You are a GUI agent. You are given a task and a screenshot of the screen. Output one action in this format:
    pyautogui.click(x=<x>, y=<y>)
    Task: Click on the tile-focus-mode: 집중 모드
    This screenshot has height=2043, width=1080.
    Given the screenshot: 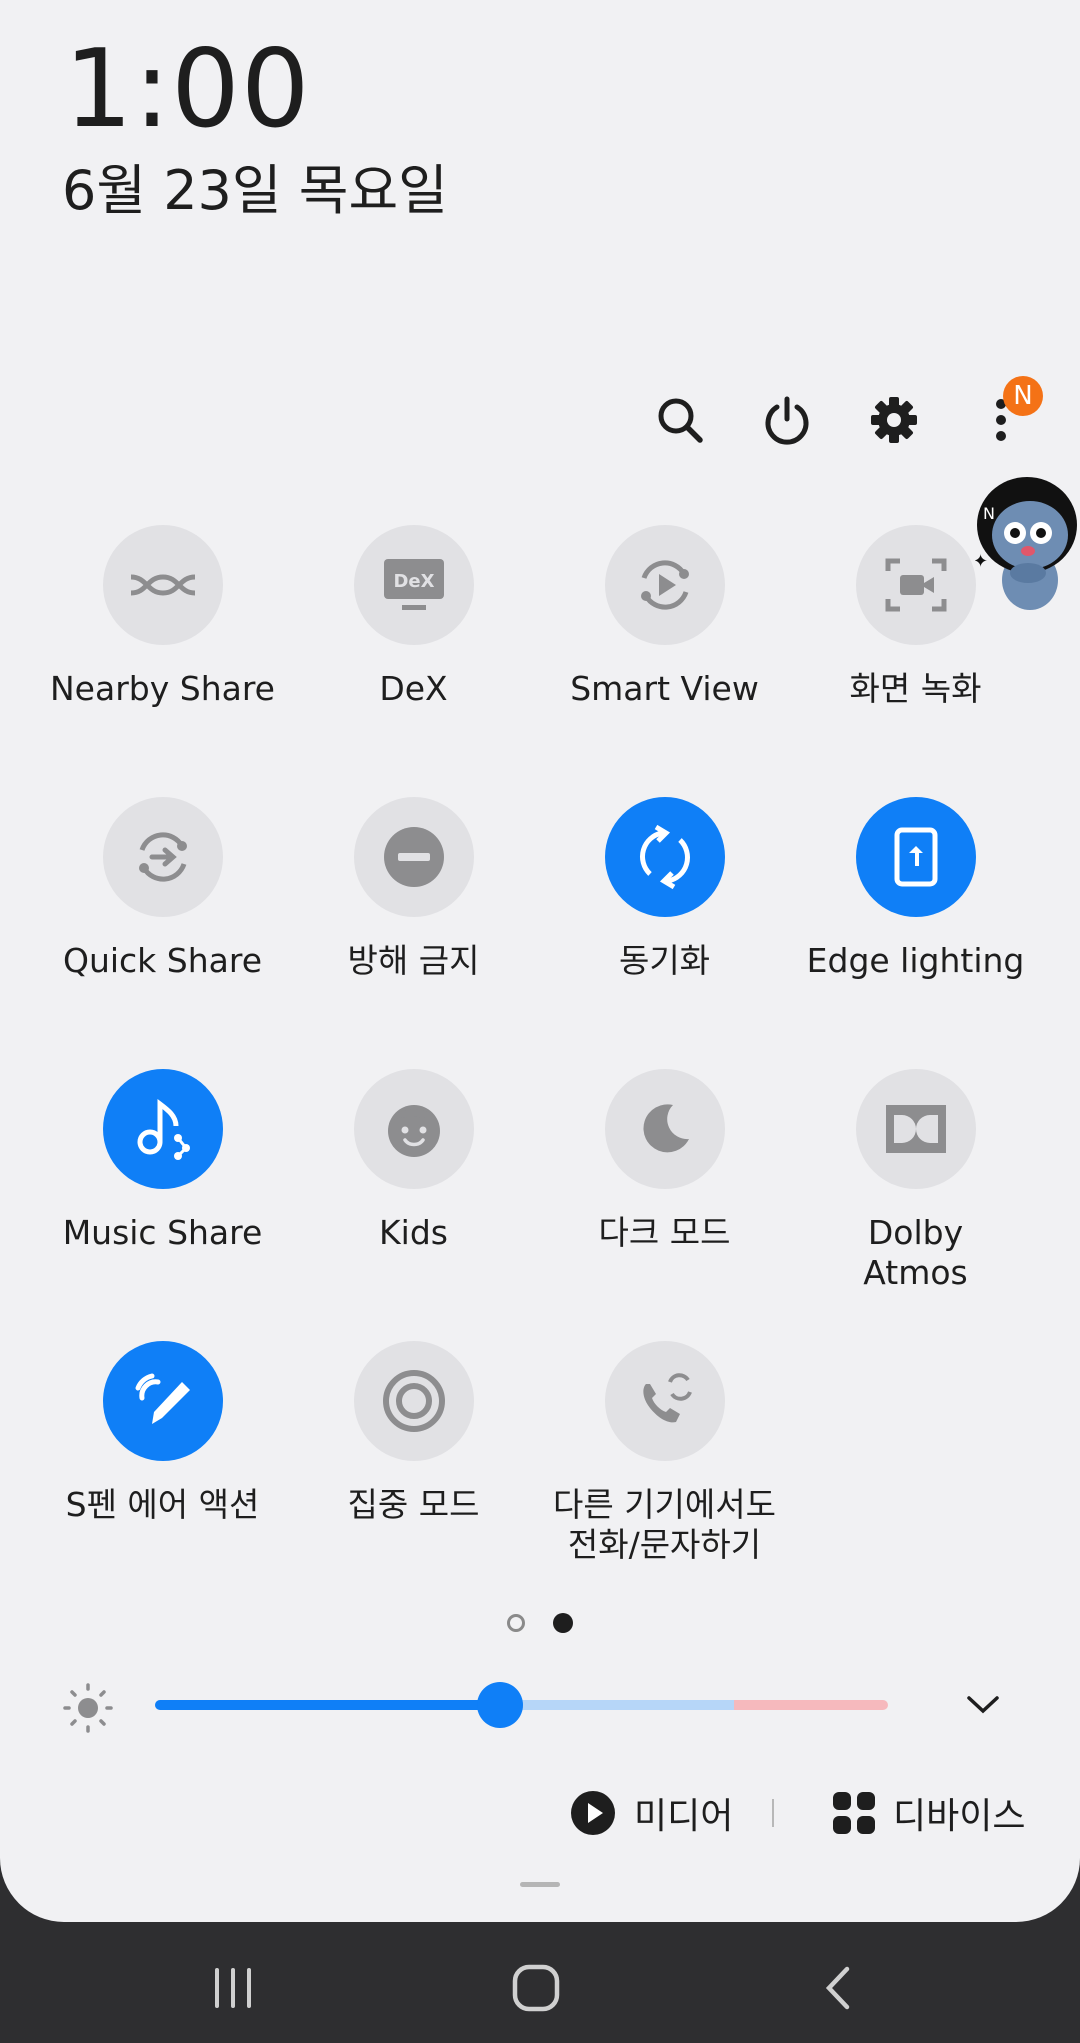 What is the action you would take?
    pyautogui.click(x=413, y=1433)
    